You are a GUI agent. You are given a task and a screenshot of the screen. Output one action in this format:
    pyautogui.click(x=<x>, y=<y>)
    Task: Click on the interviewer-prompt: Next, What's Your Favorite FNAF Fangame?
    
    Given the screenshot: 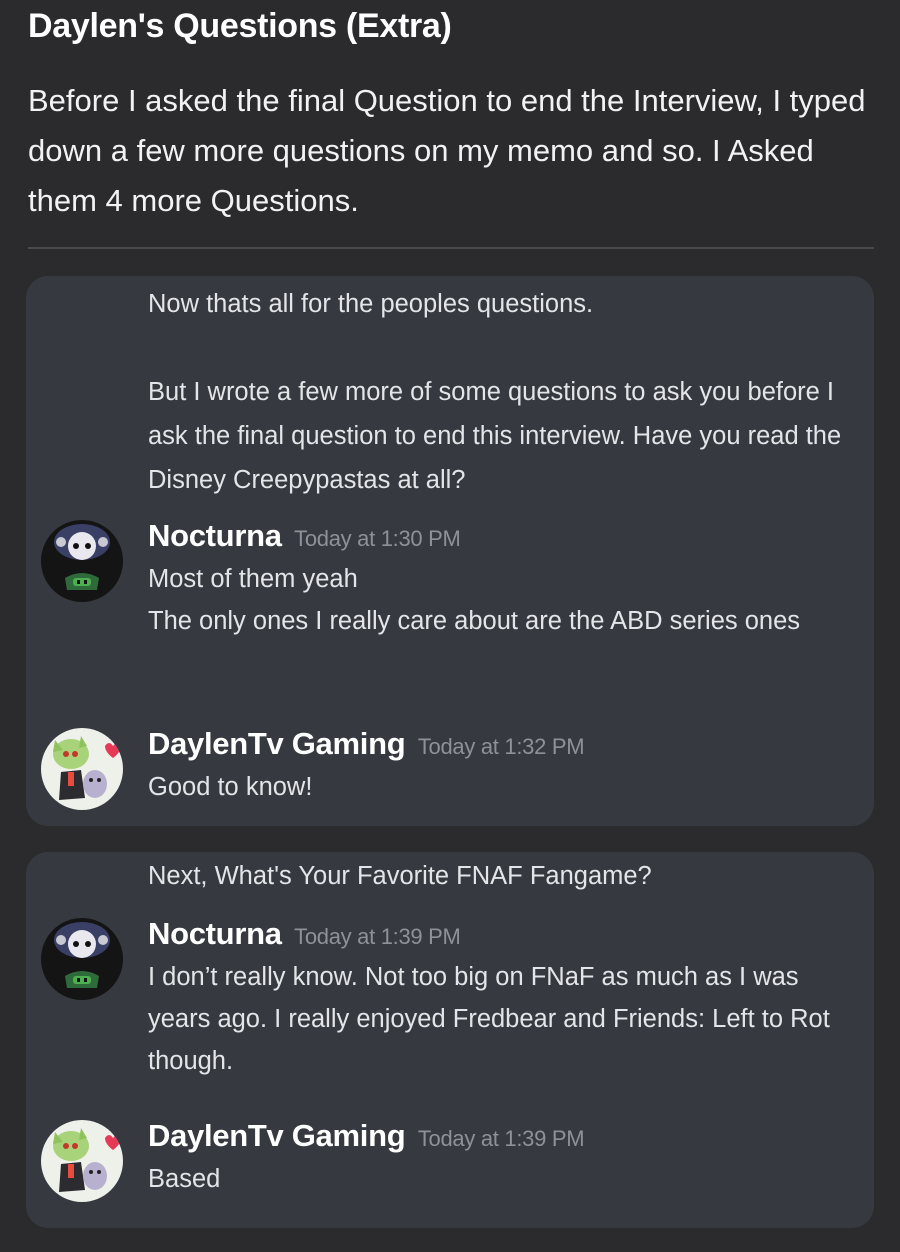 What is the action you would take?
    pyautogui.click(x=400, y=876)
    